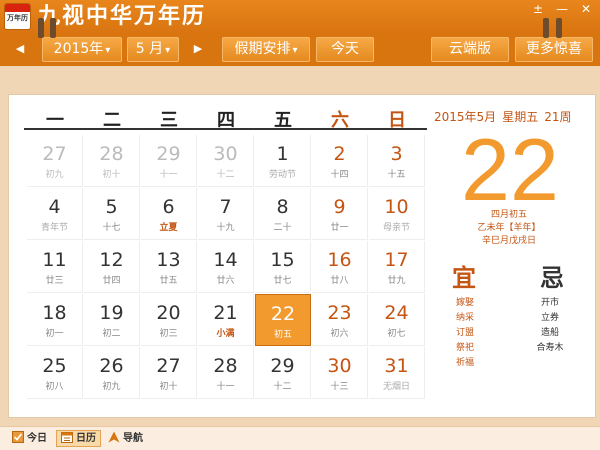 Image resolution: width=600 pixels, height=450 pixels. What do you see at coordinates (266, 49) in the screenshot?
I see `holiday-schedule-select: 假期安排 ▾` at bounding box center [266, 49].